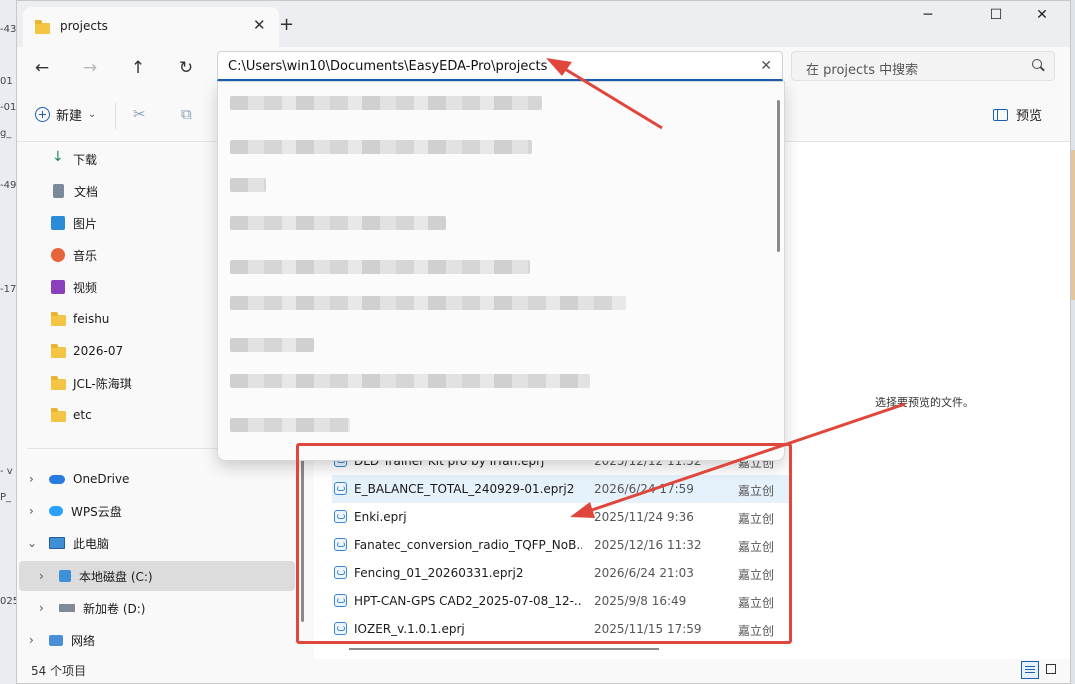 Image resolution: width=1075 pixels, height=684 pixels. What do you see at coordinates (186, 68) in the screenshot?
I see `refresh-button: ↻` at bounding box center [186, 68].